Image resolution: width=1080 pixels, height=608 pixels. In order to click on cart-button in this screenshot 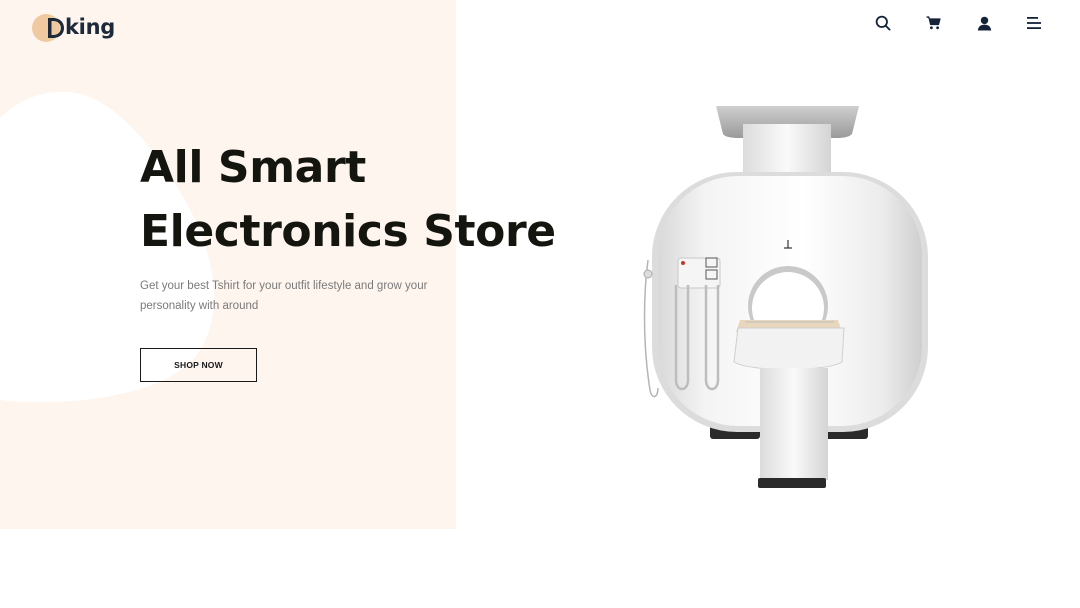, I will do `click(933, 23)`.